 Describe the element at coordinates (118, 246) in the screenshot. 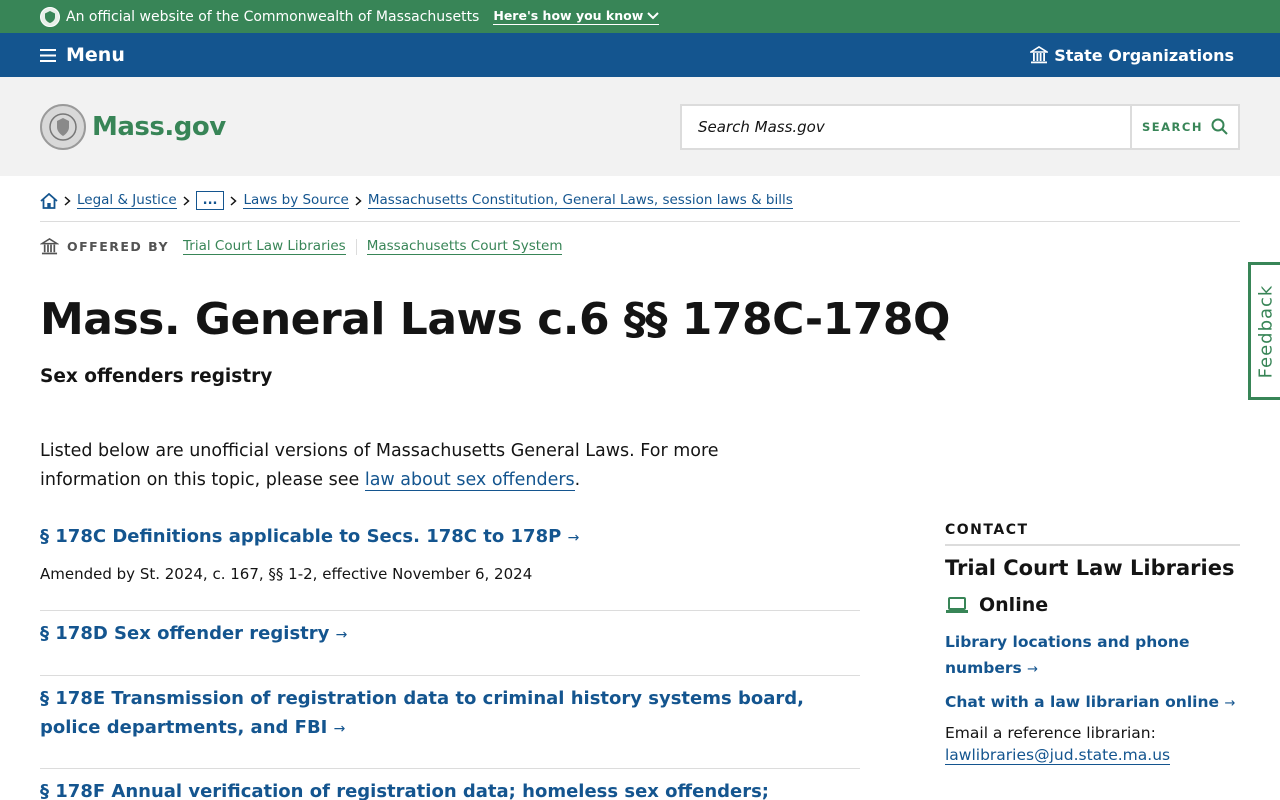

I see `offered-by-label: OFFERED BY` at that location.